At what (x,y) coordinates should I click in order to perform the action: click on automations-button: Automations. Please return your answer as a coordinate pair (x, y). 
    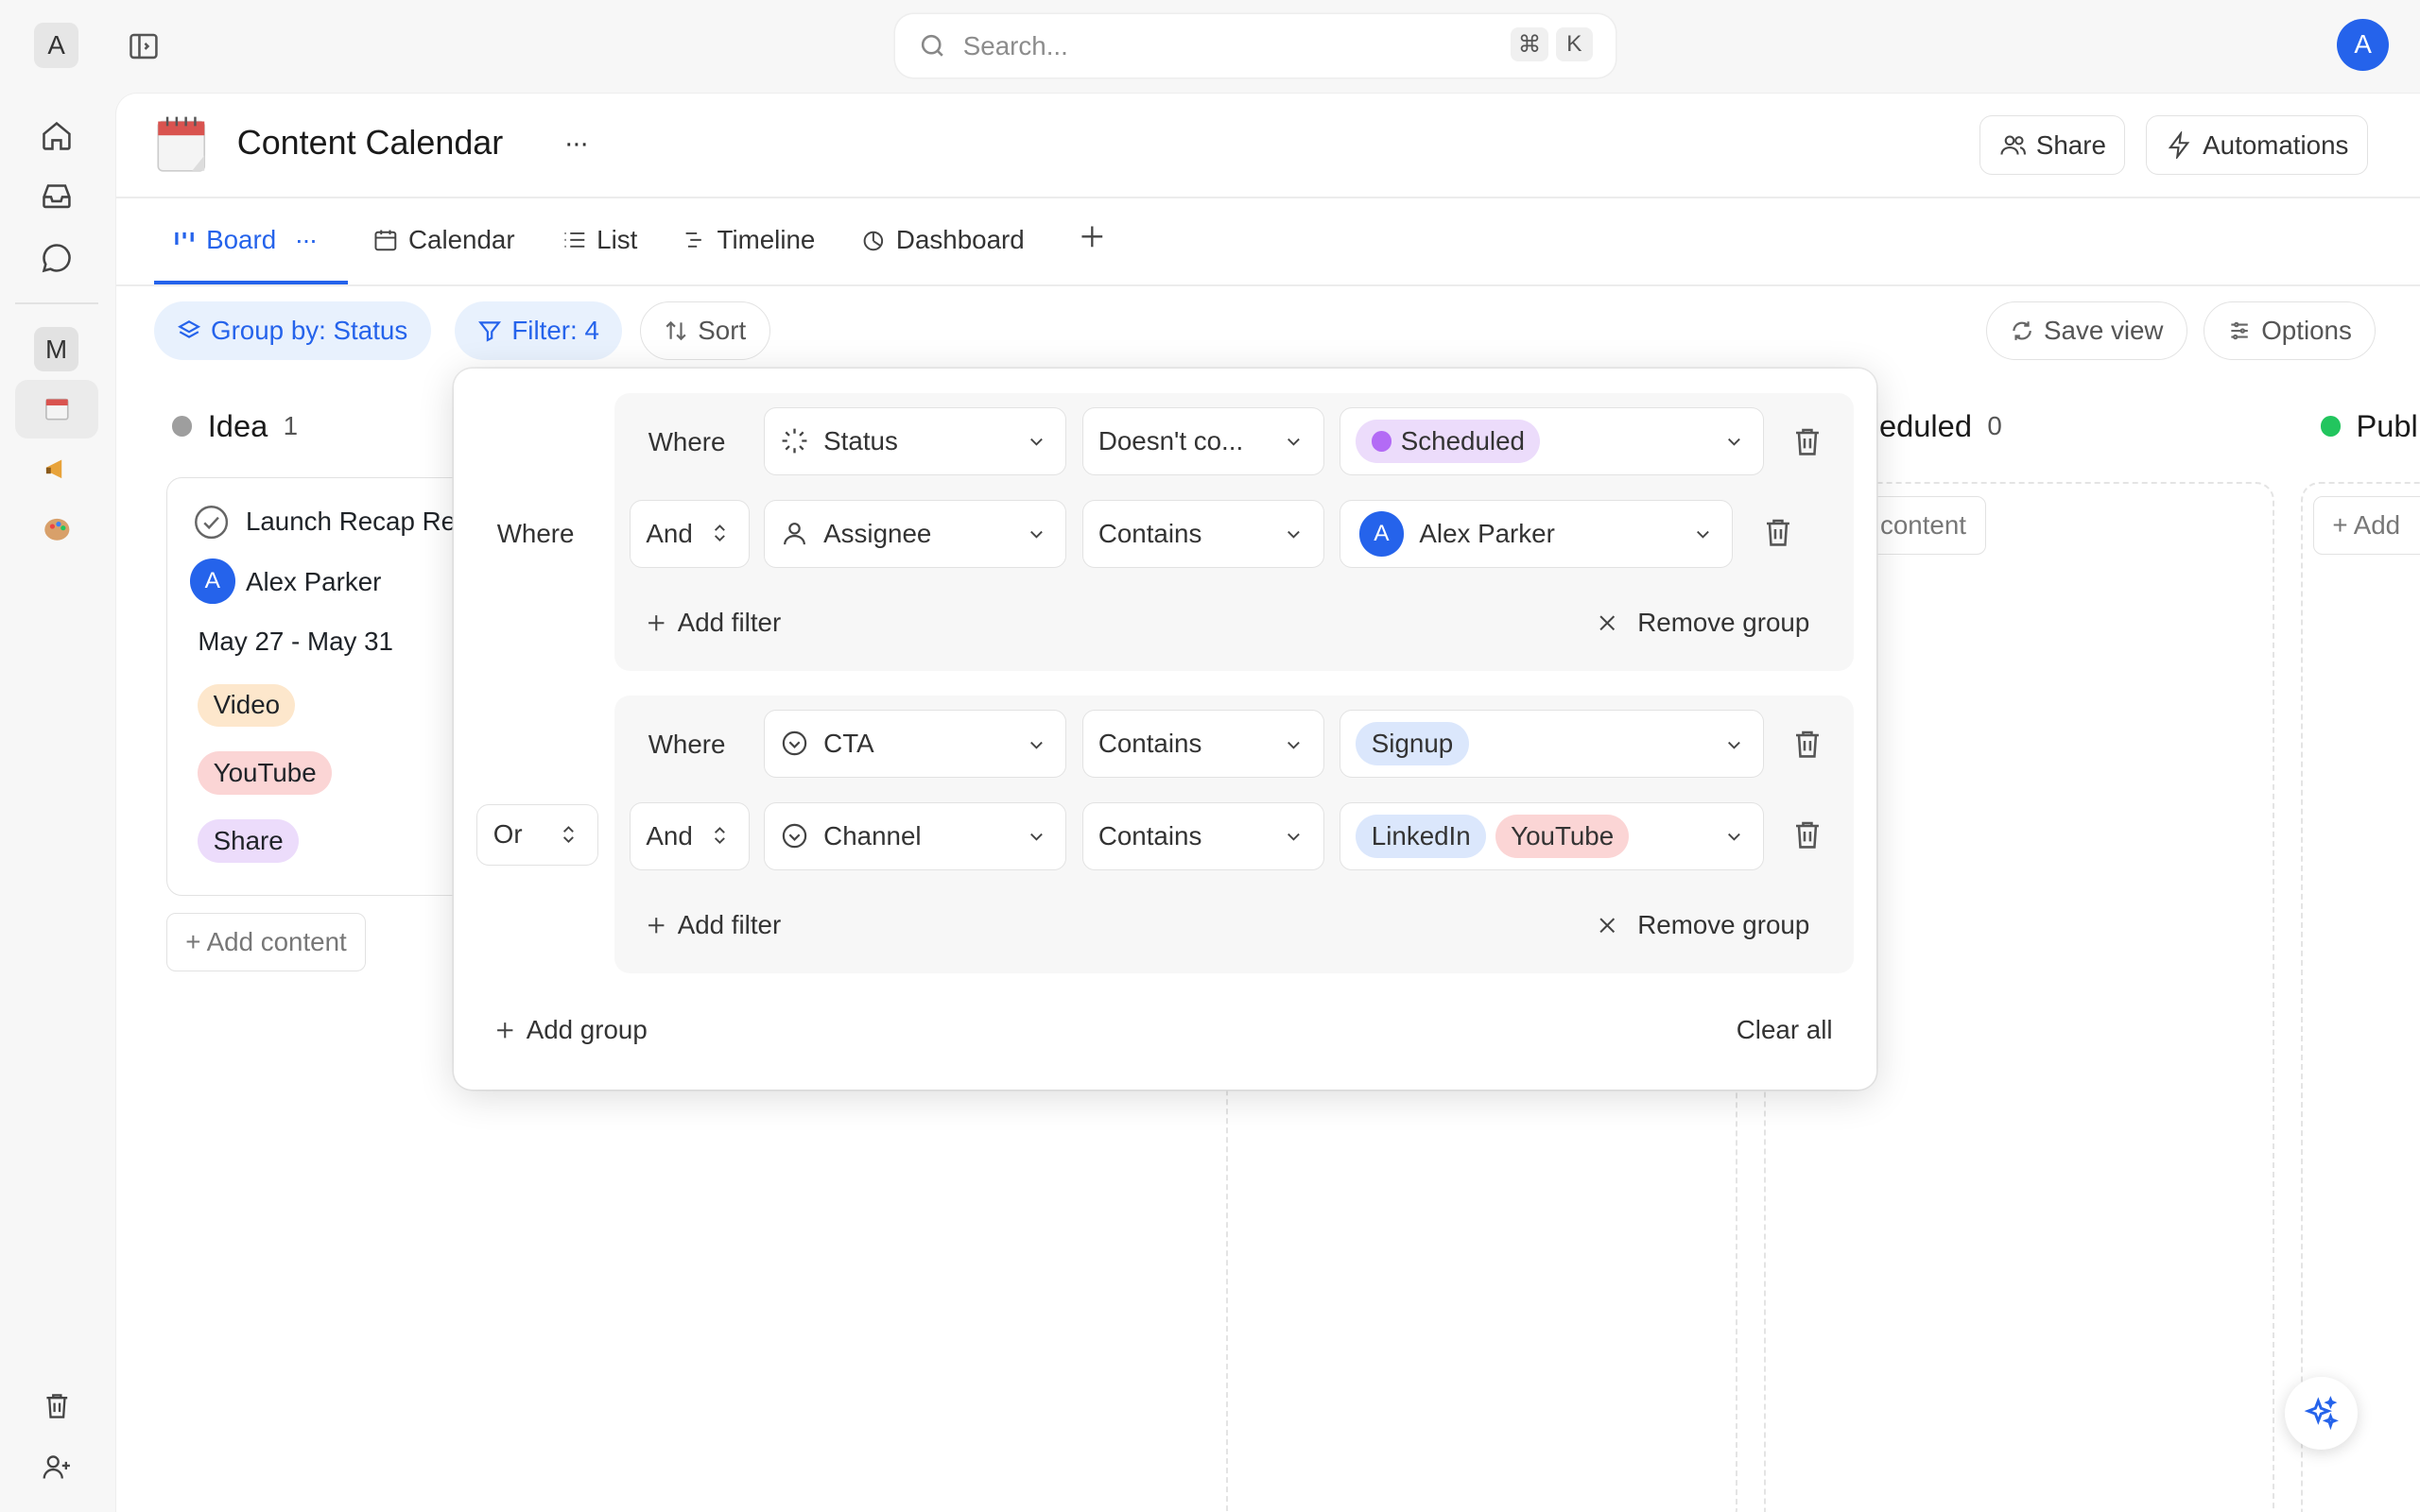
    Looking at the image, I should click on (2257, 145).